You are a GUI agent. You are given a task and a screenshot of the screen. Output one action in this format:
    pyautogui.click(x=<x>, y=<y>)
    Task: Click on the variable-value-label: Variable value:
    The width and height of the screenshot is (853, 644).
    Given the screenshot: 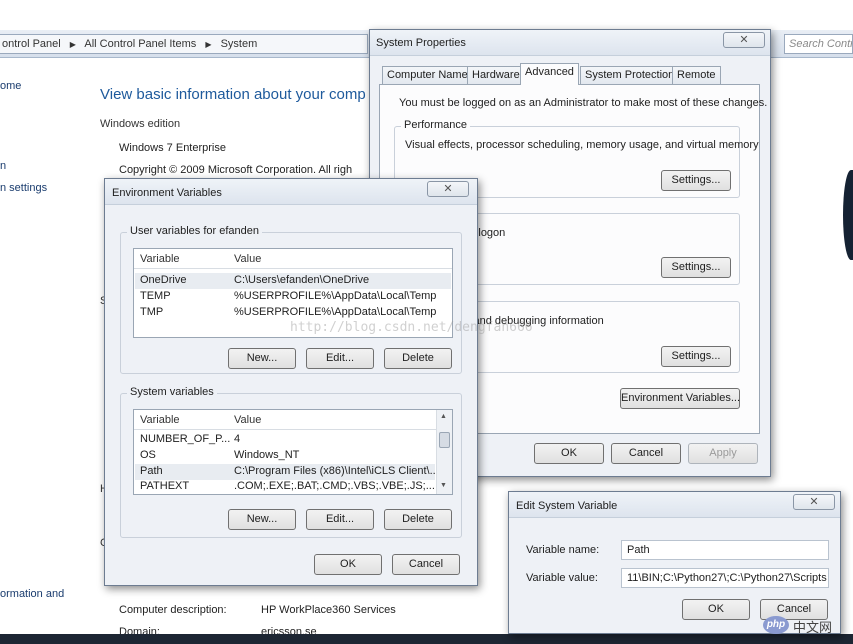 What is the action you would take?
    pyautogui.click(x=562, y=578)
    